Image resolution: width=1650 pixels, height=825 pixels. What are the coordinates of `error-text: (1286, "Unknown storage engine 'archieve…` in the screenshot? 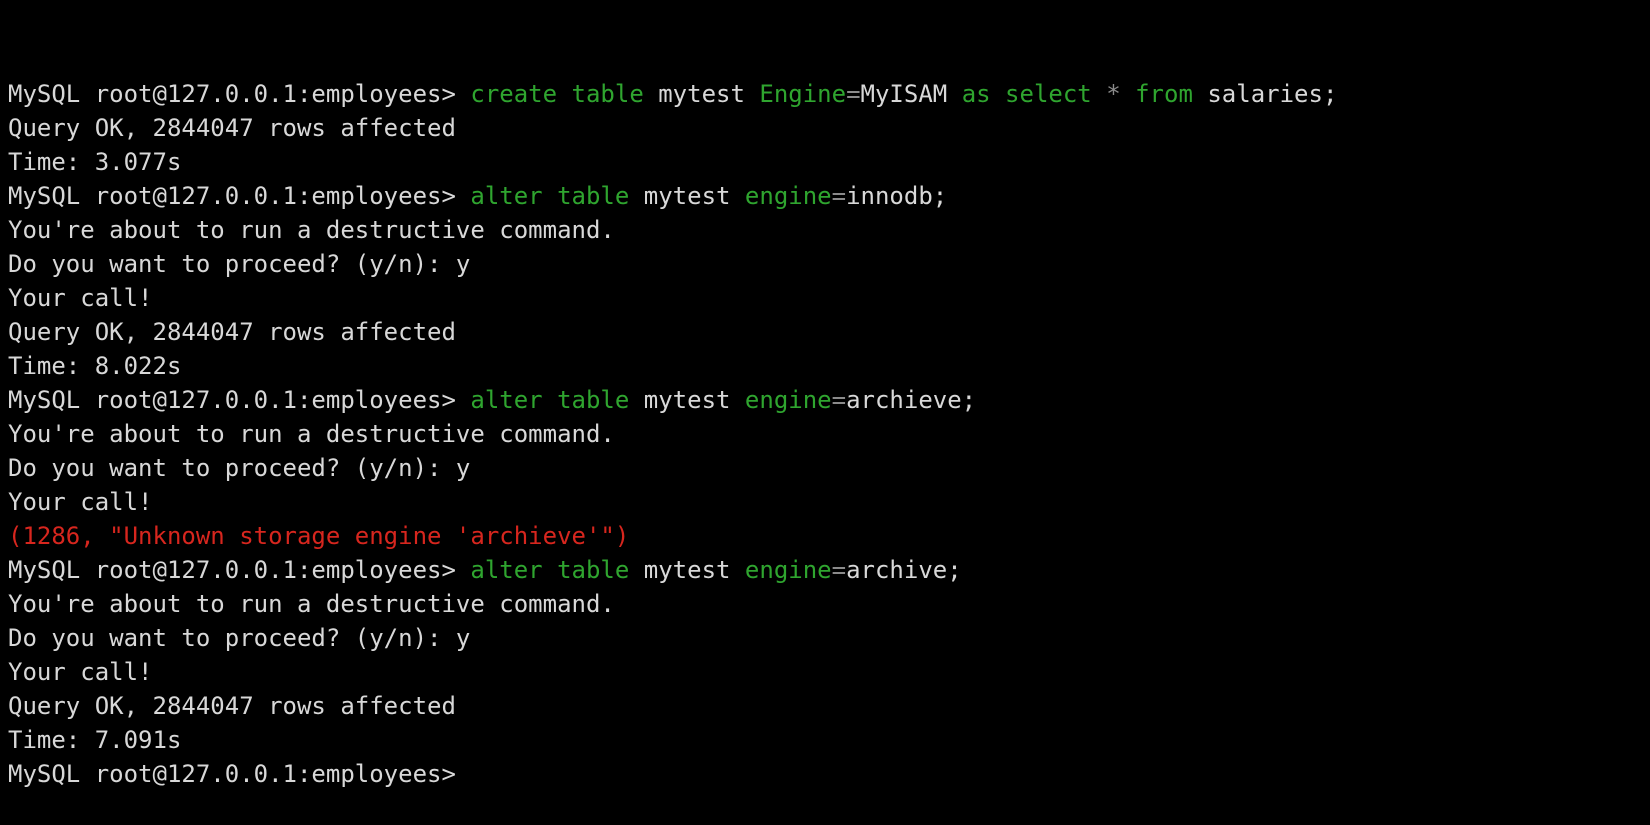 It's located at (319, 536).